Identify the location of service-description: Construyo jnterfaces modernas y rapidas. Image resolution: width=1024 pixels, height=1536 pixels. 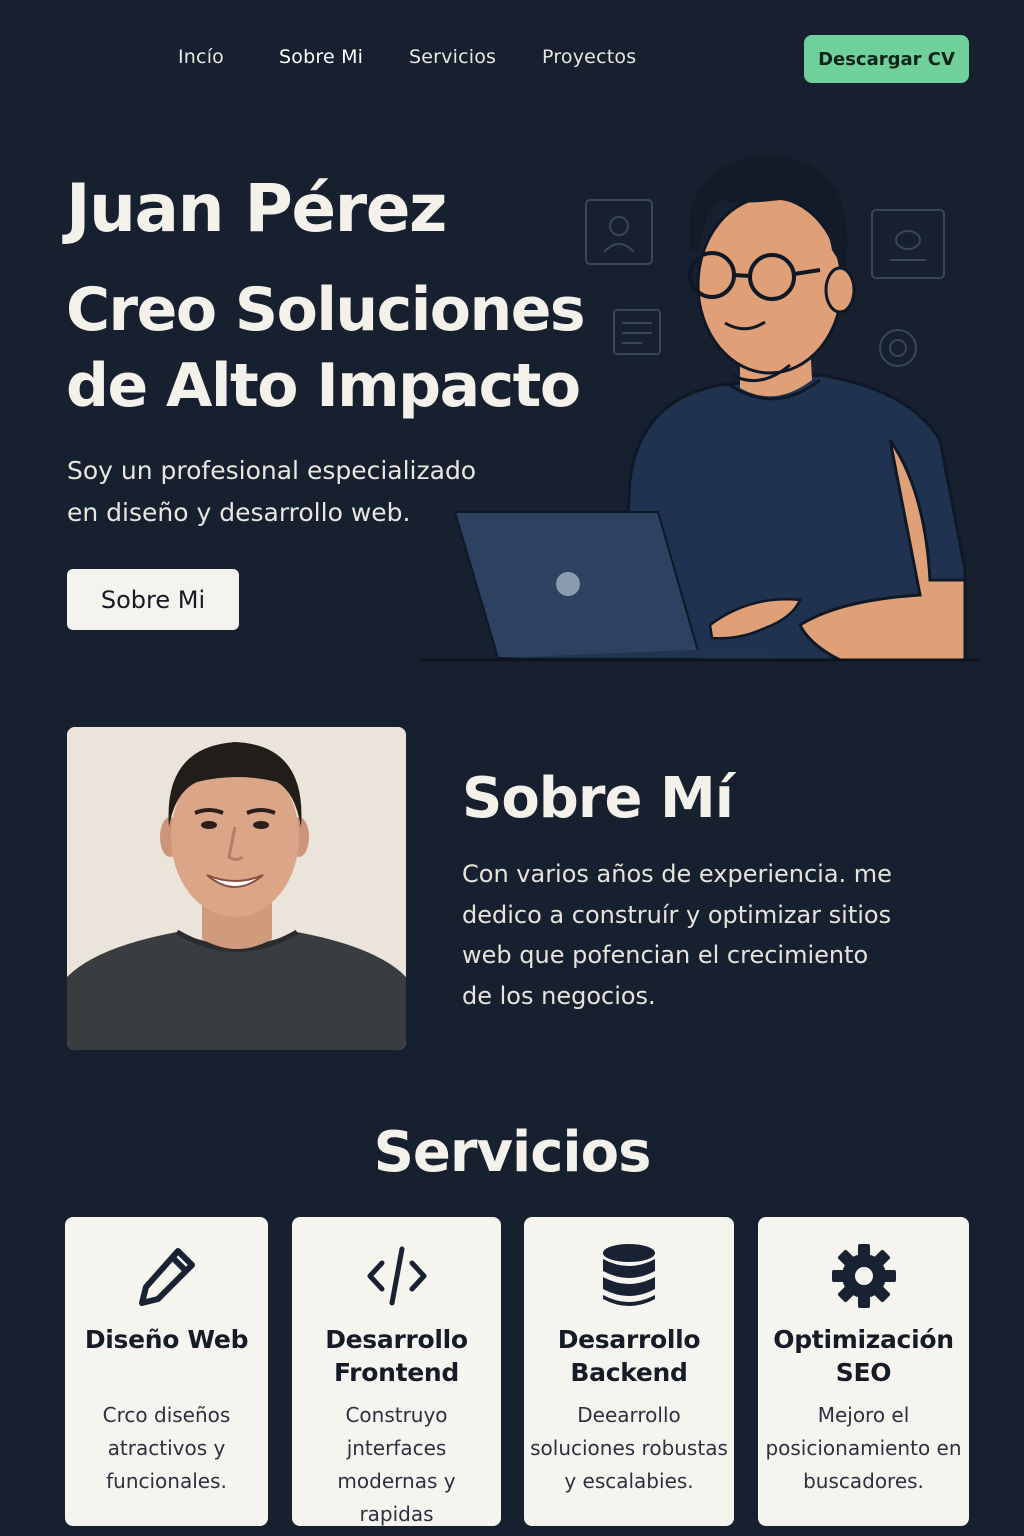
(396, 1464).